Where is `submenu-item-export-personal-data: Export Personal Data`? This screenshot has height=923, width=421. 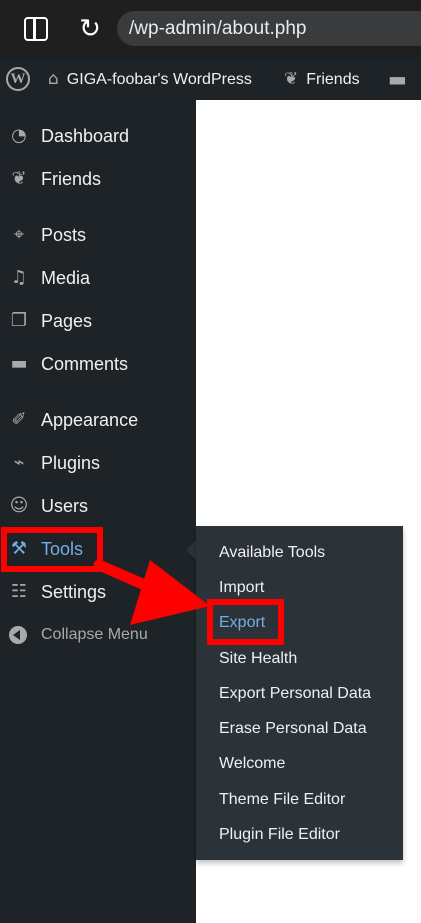
submenu-item-export-personal-data: Export Personal Data is located at coordinates (295, 694).